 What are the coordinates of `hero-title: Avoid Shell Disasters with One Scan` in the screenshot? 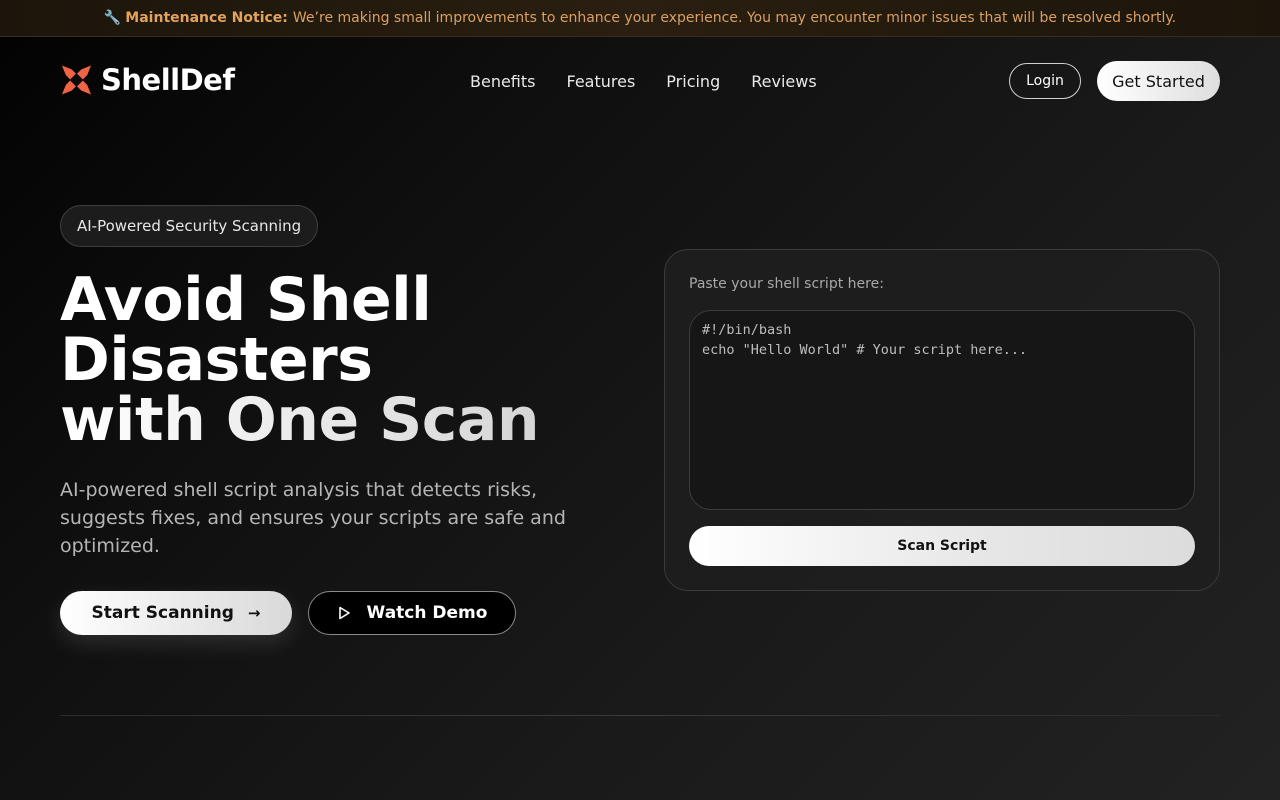 It's located at (340, 360).